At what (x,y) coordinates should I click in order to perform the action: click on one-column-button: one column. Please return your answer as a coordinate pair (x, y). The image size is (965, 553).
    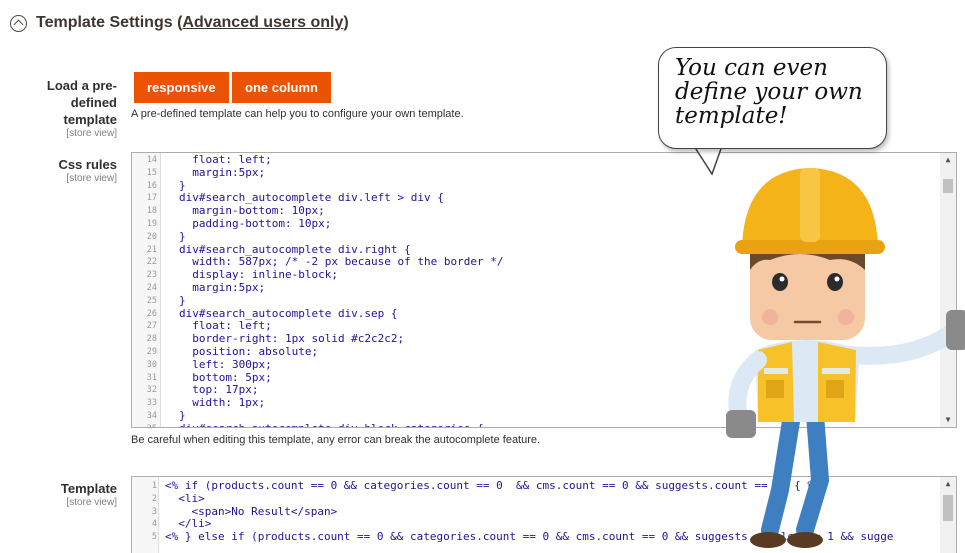
    Looking at the image, I should click on (281, 87).